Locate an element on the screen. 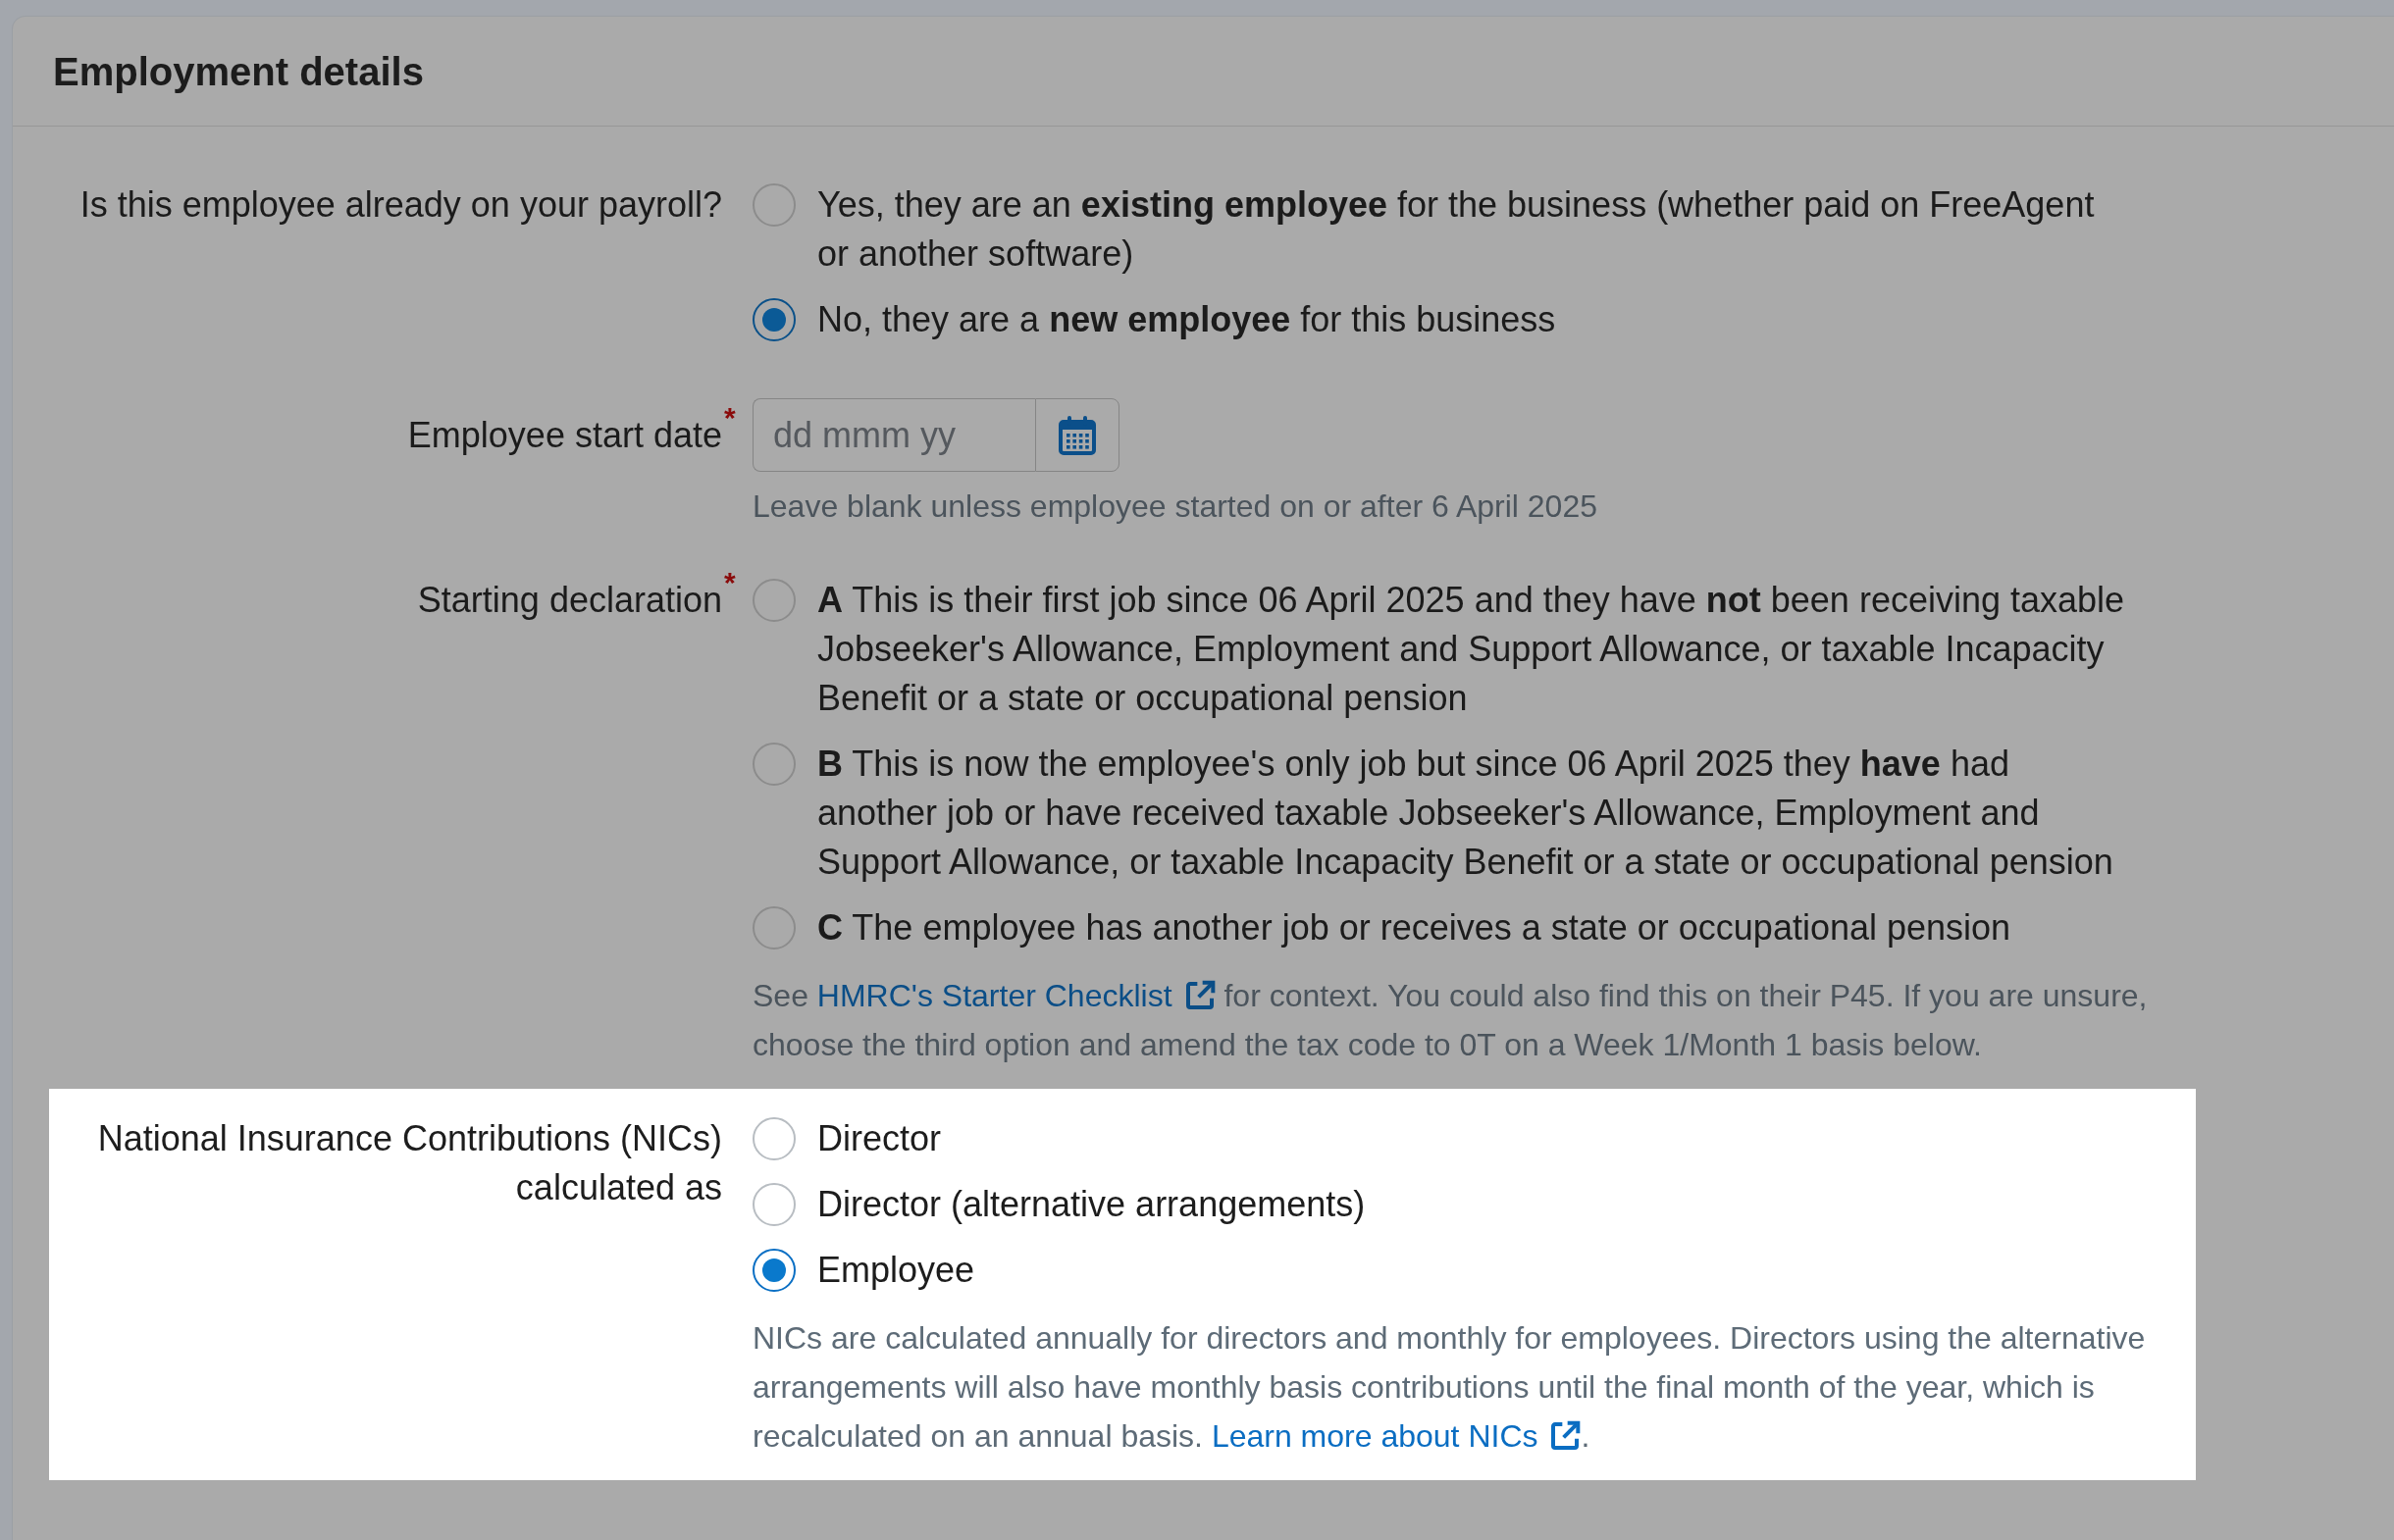 The width and height of the screenshot is (2394, 1540). help-link: HMRC's Starter Checklist is located at coordinates (1016, 995).